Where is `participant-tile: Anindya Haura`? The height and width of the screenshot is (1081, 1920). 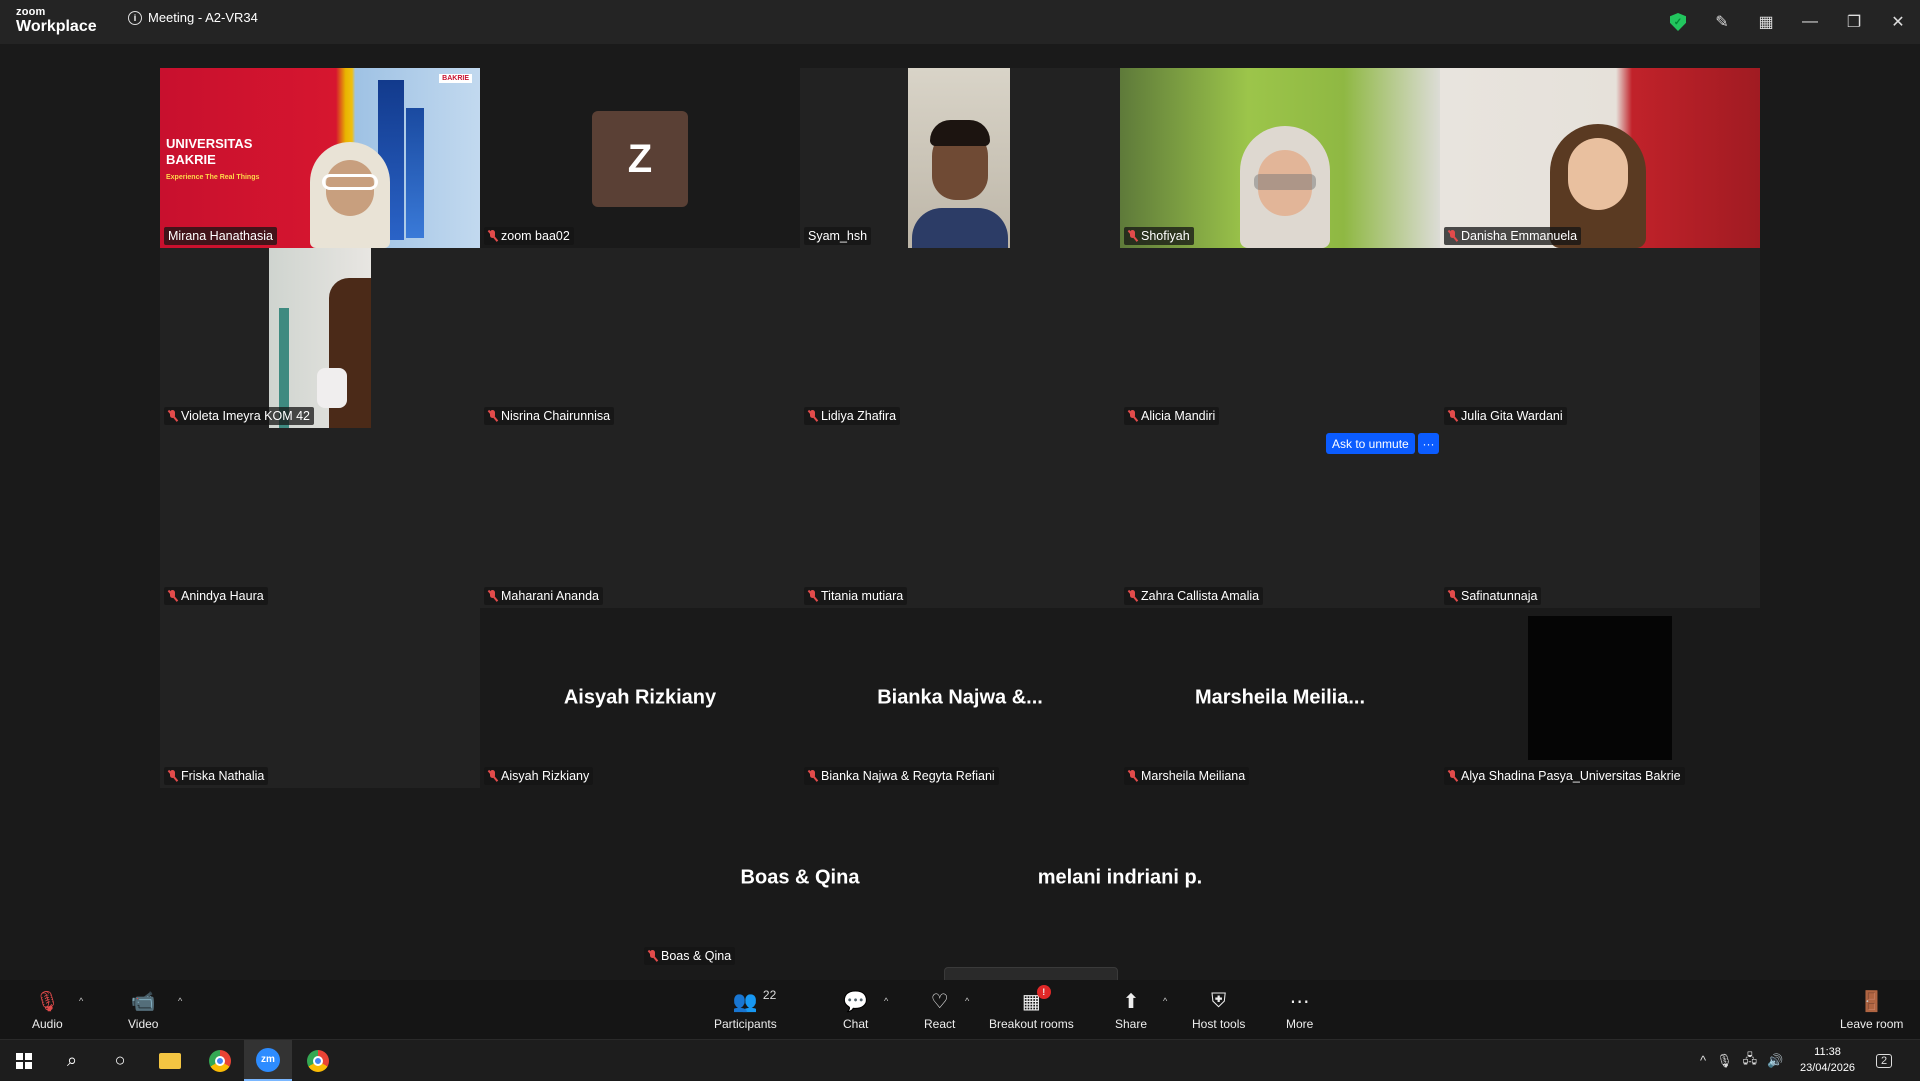 participant-tile: Anindya Haura is located at coordinates (320, 518).